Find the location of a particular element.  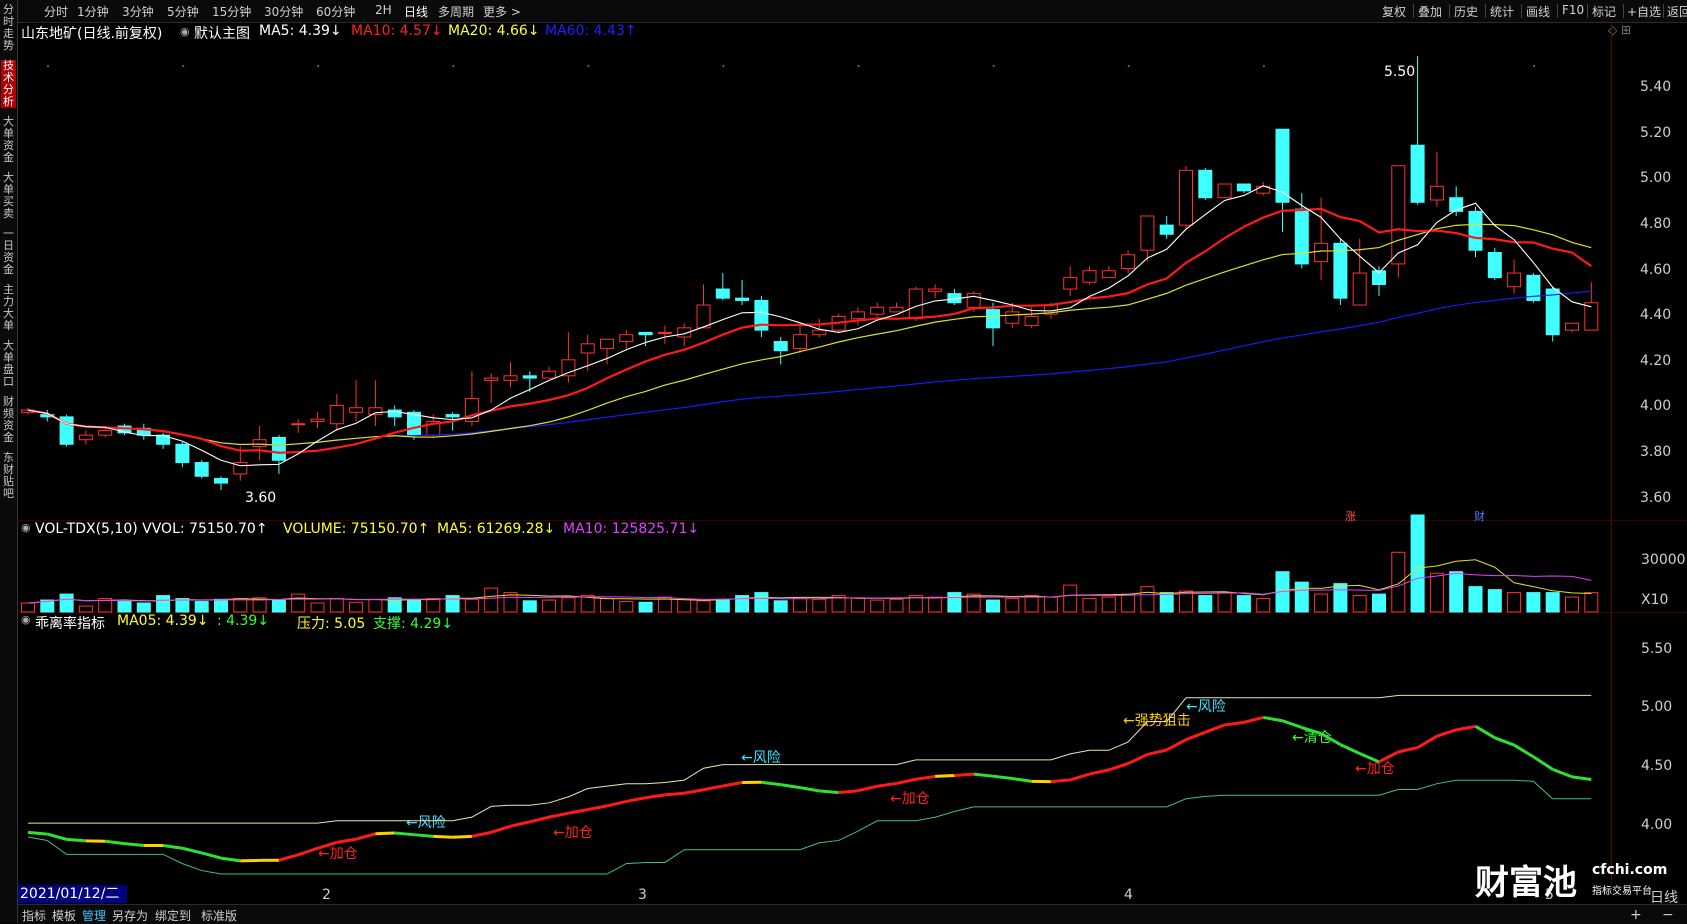

month-tick: 2 is located at coordinates (326, 895).